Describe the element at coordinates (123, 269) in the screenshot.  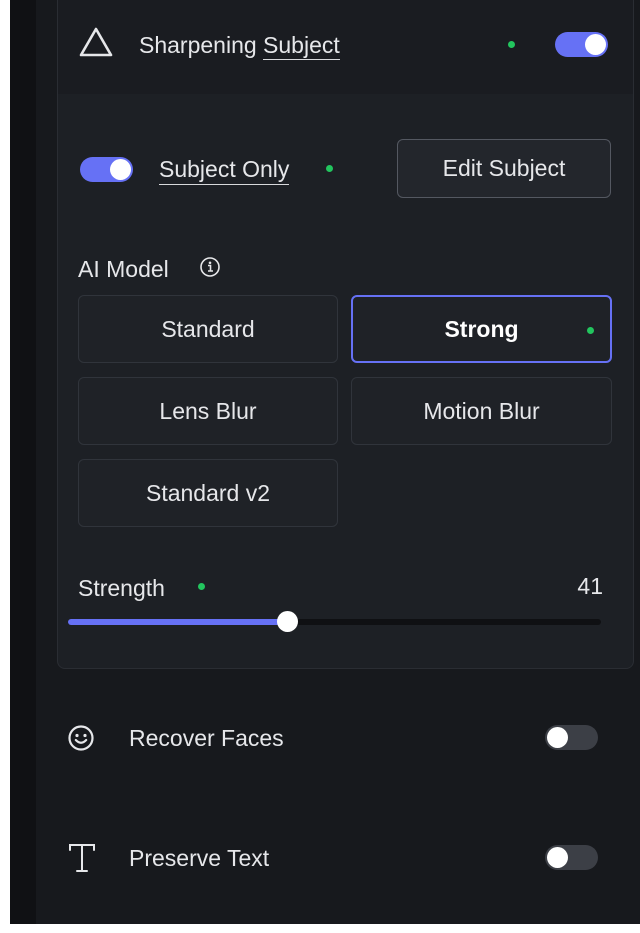
I see `ai-model-label: AI Model` at that location.